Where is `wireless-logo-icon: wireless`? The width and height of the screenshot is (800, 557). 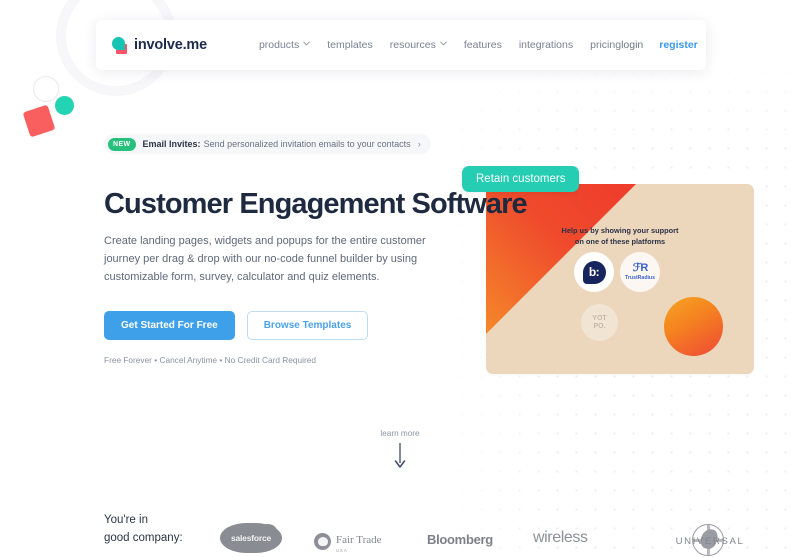
wireless-logo-icon: wireless is located at coordinates (560, 538).